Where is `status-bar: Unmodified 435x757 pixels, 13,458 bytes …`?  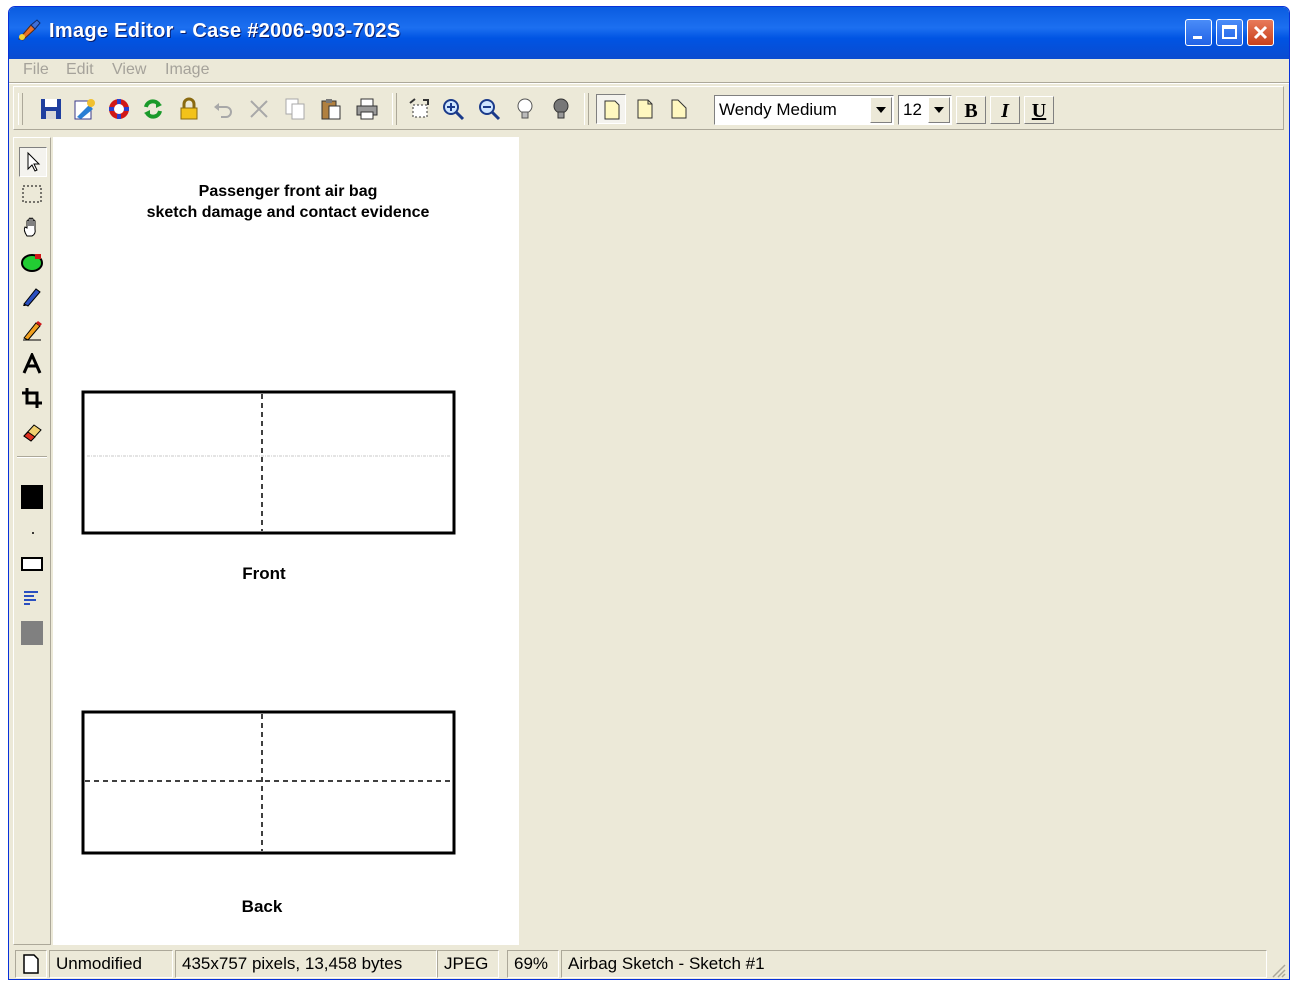 status-bar: Unmodified 435x757 pixels, 13,458 bytes … is located at coordinates (649, 963).